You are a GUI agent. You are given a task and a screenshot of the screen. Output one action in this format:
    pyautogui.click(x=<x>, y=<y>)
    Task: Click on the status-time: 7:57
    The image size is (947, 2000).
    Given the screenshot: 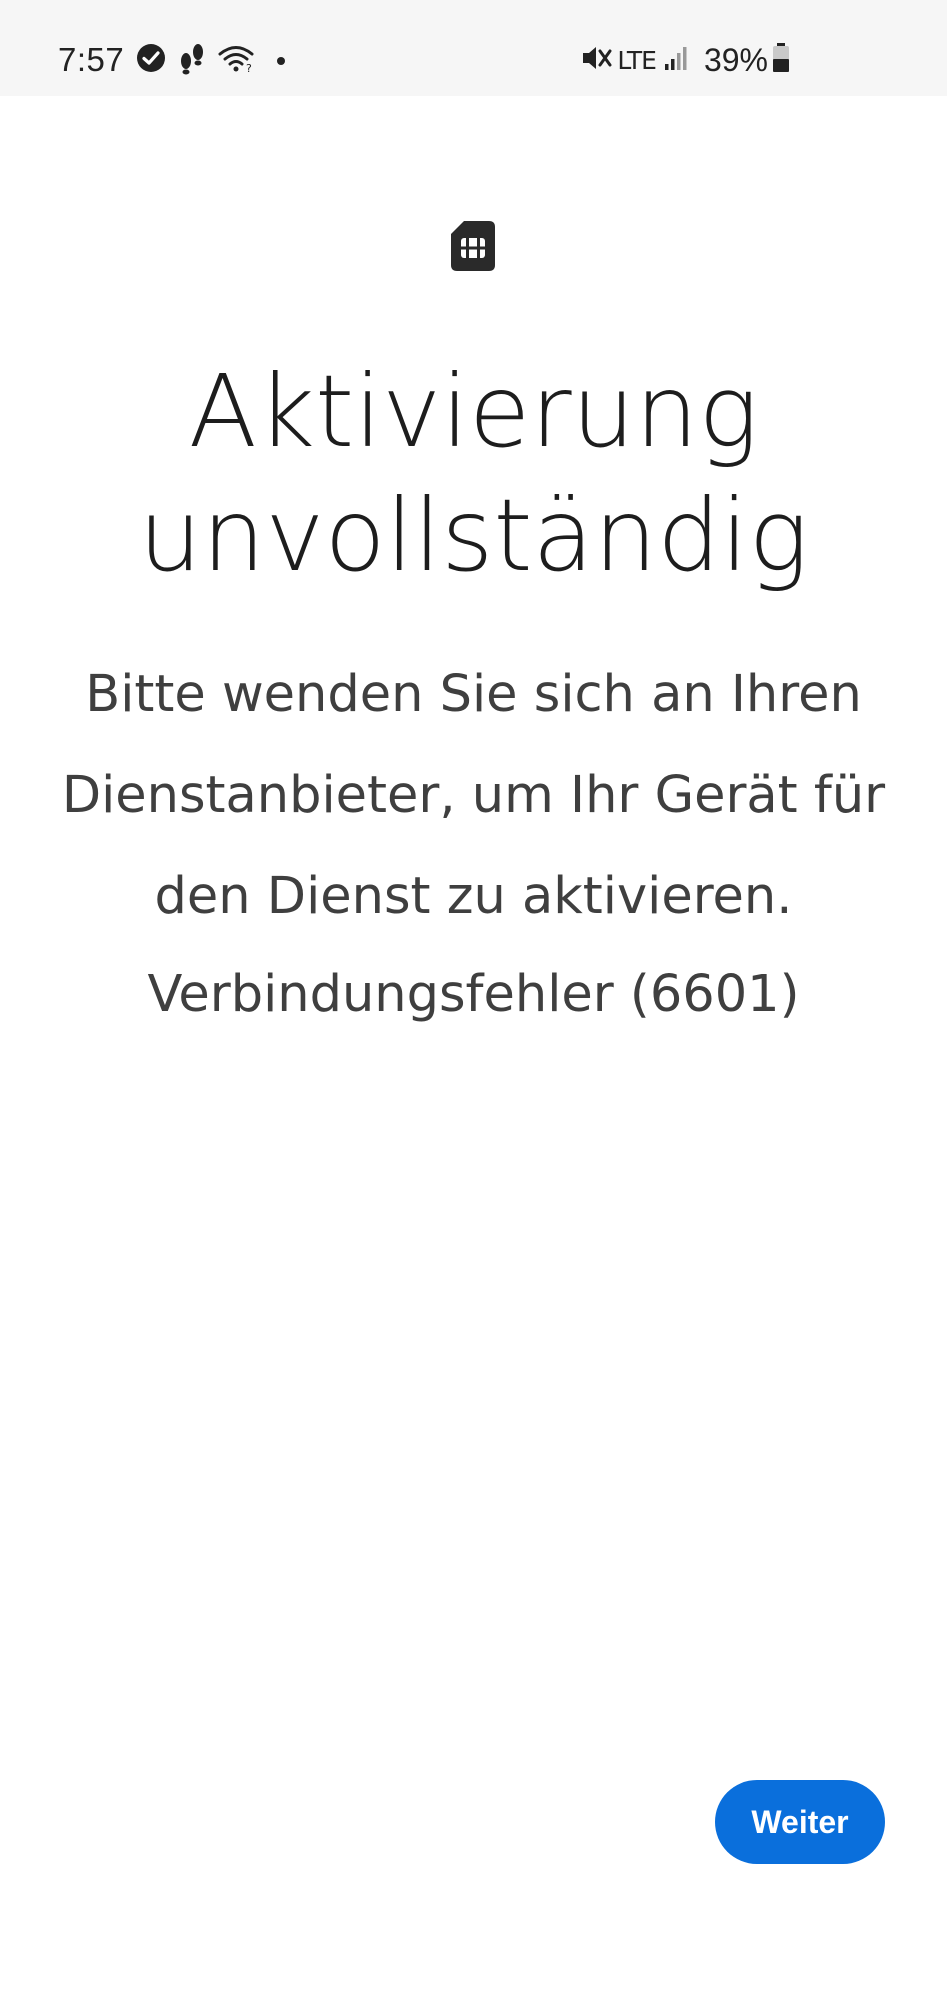 What is the action you would take?
    pyautogui.click(x=91, y=59)
    